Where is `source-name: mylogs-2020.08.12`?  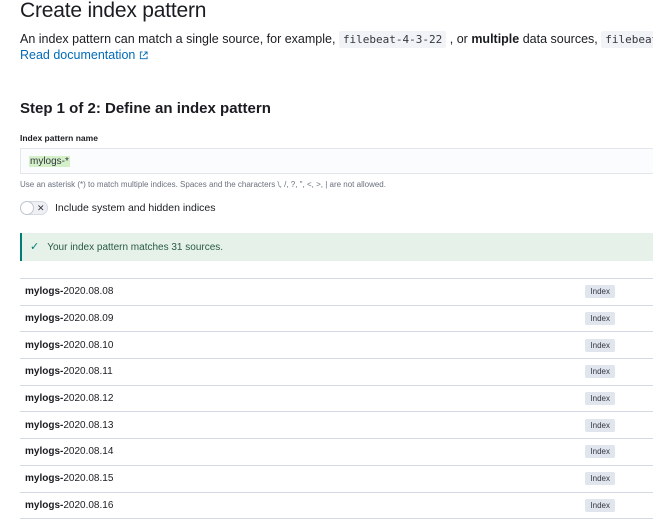 source-name: mylogs-2020.08.12 is located at coordinates (69, 398).